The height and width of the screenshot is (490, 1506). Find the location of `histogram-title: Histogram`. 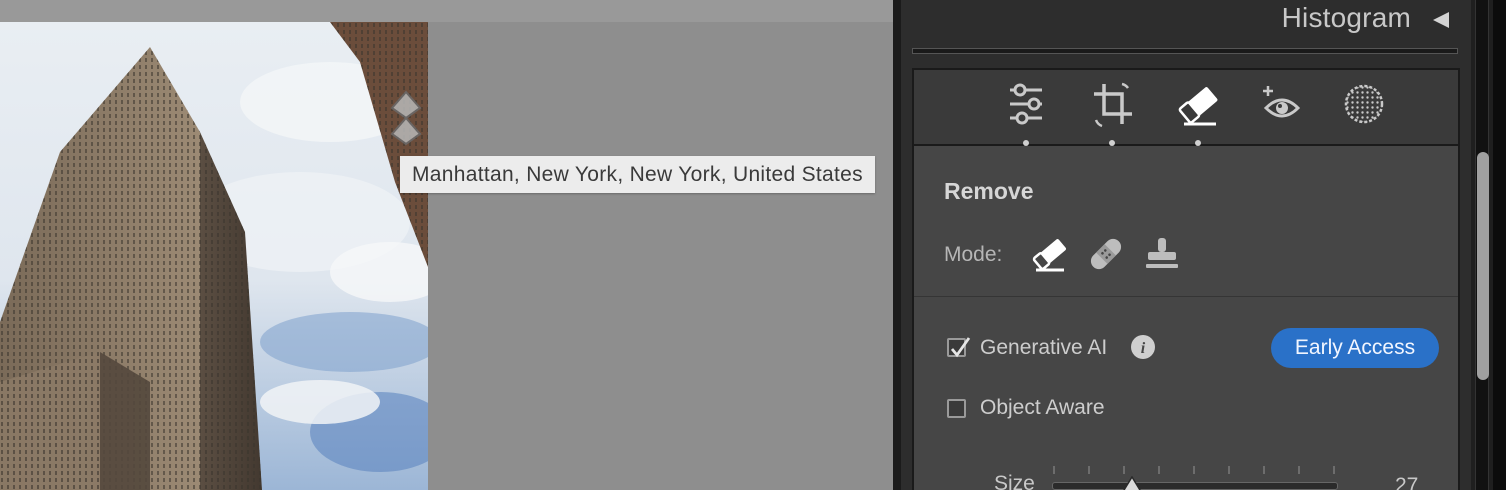

histogram-title: Histogram is located at coordinates (1346, 17).